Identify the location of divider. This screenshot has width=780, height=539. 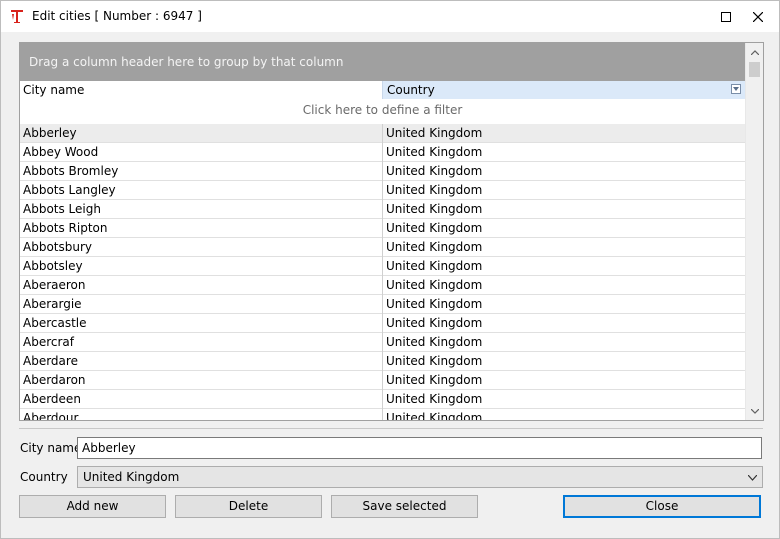
(391, 428).